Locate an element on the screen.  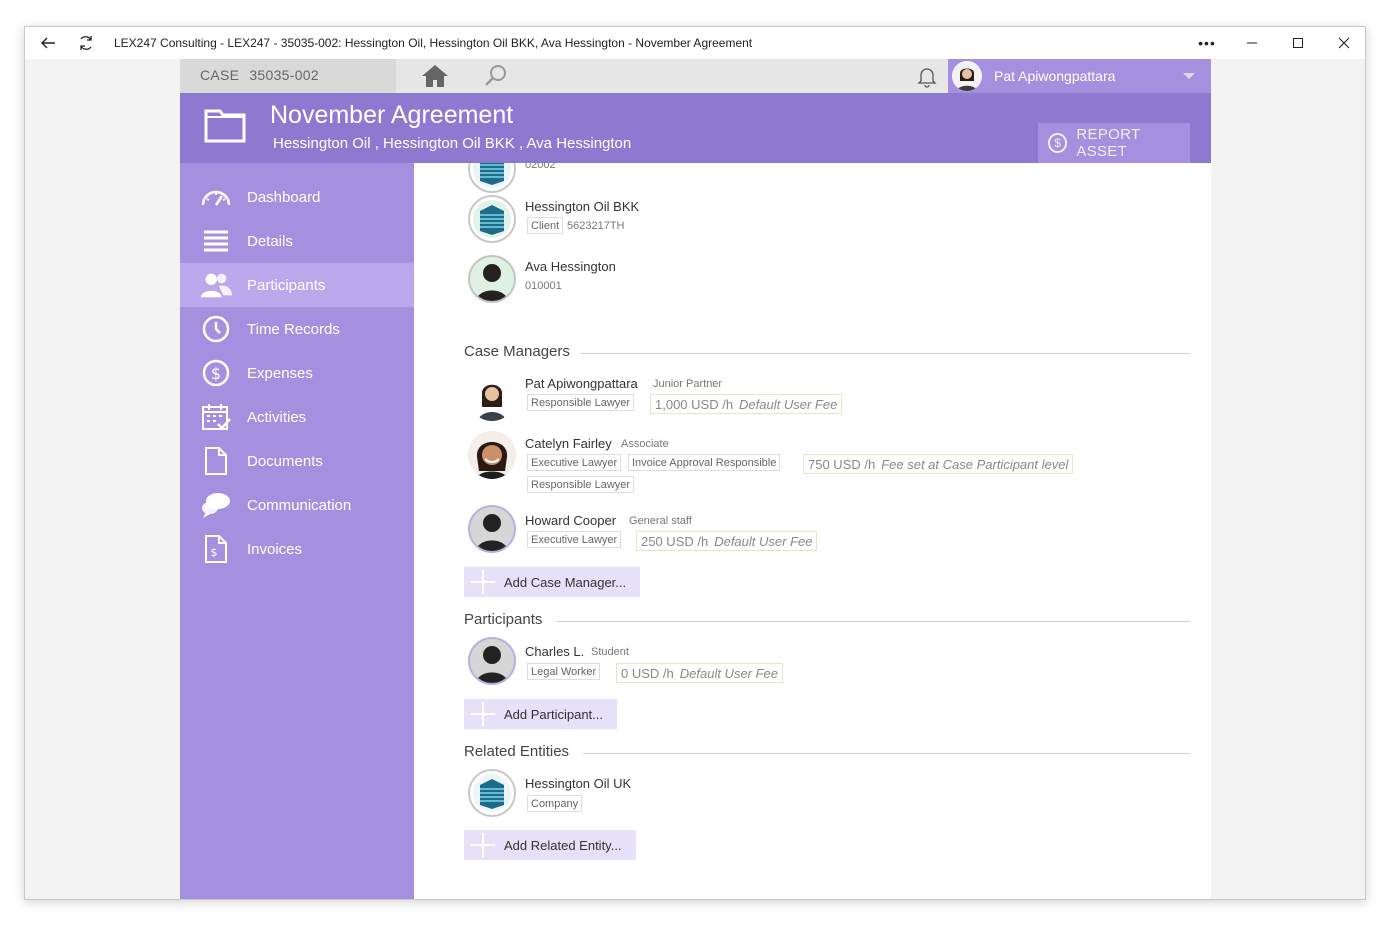
refresh-button is located at coordinates (86, 43).